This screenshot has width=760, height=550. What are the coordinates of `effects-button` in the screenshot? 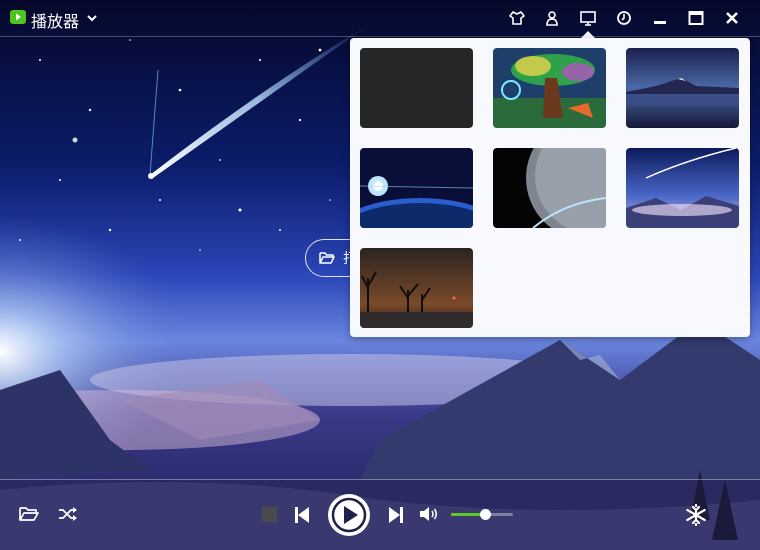 It's located at (696, 515).